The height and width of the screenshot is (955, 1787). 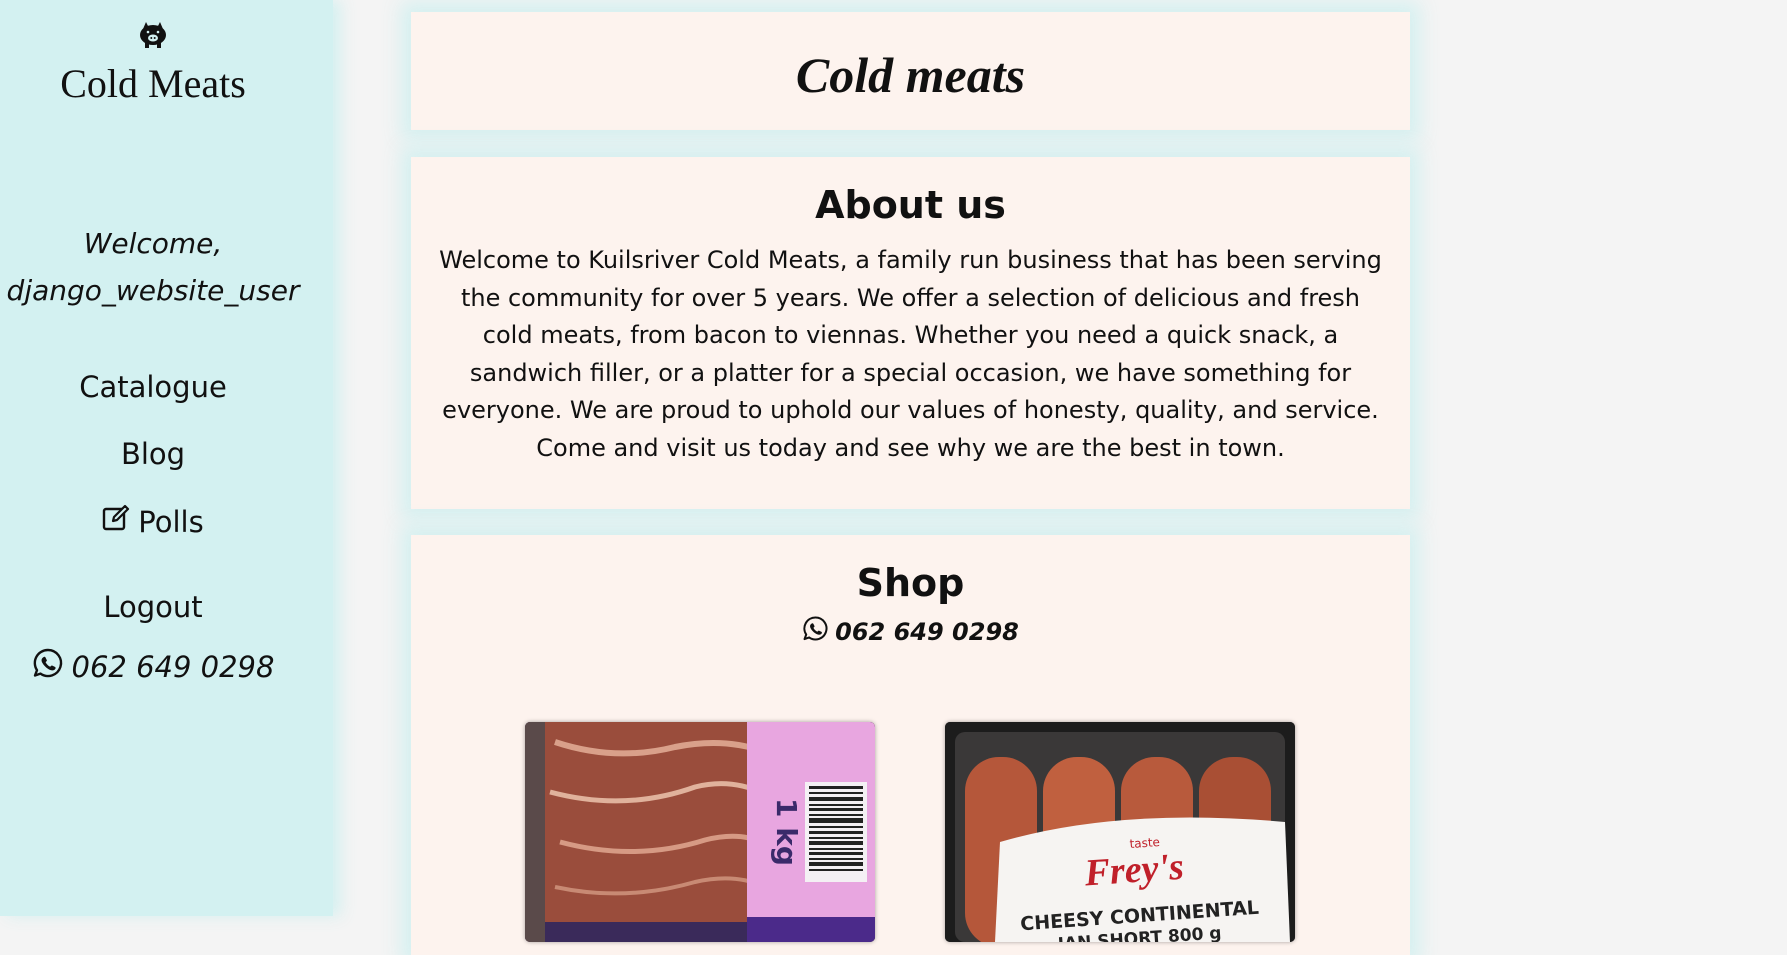 What do you see at coordinates (153, 607) in the screenshot?
I see `nav-logout: Logout` at bounding box center [153, 607].